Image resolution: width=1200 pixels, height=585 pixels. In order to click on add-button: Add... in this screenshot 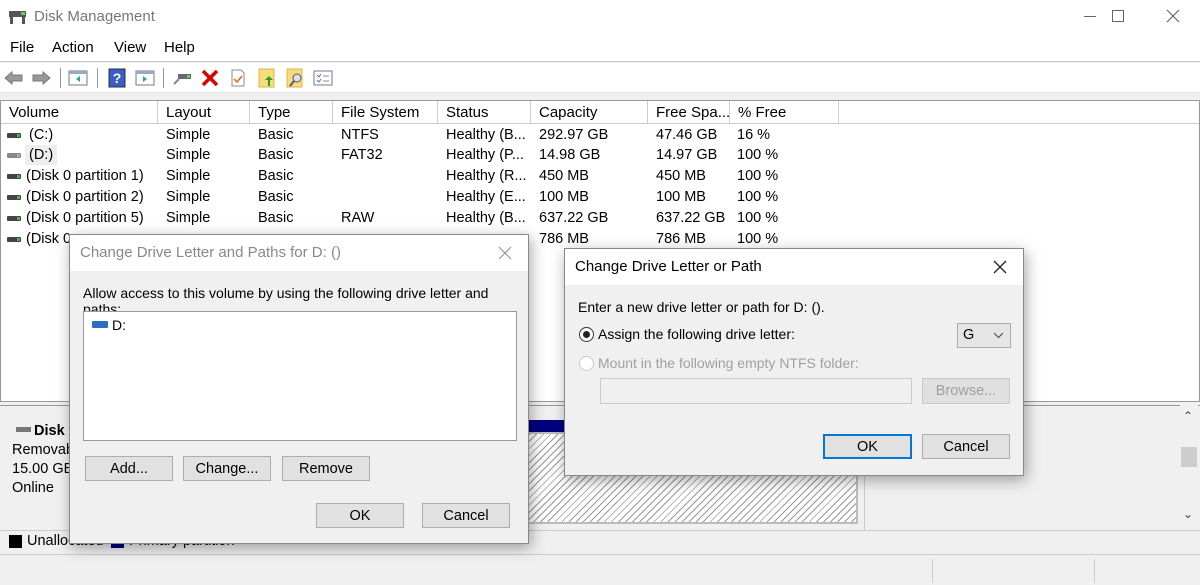, I will do `click(129, 468)`.